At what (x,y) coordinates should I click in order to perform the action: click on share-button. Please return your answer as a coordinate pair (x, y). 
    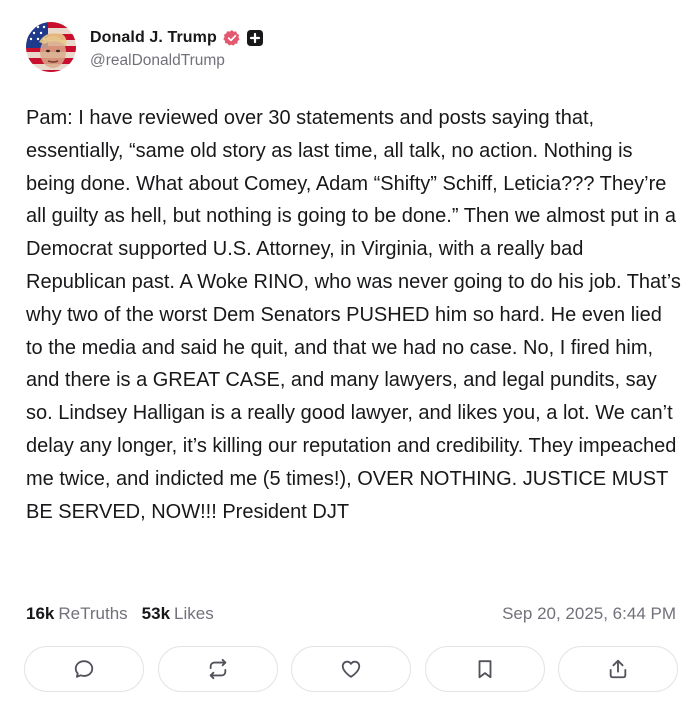
    Looking at the image, I should click on (618, 669).